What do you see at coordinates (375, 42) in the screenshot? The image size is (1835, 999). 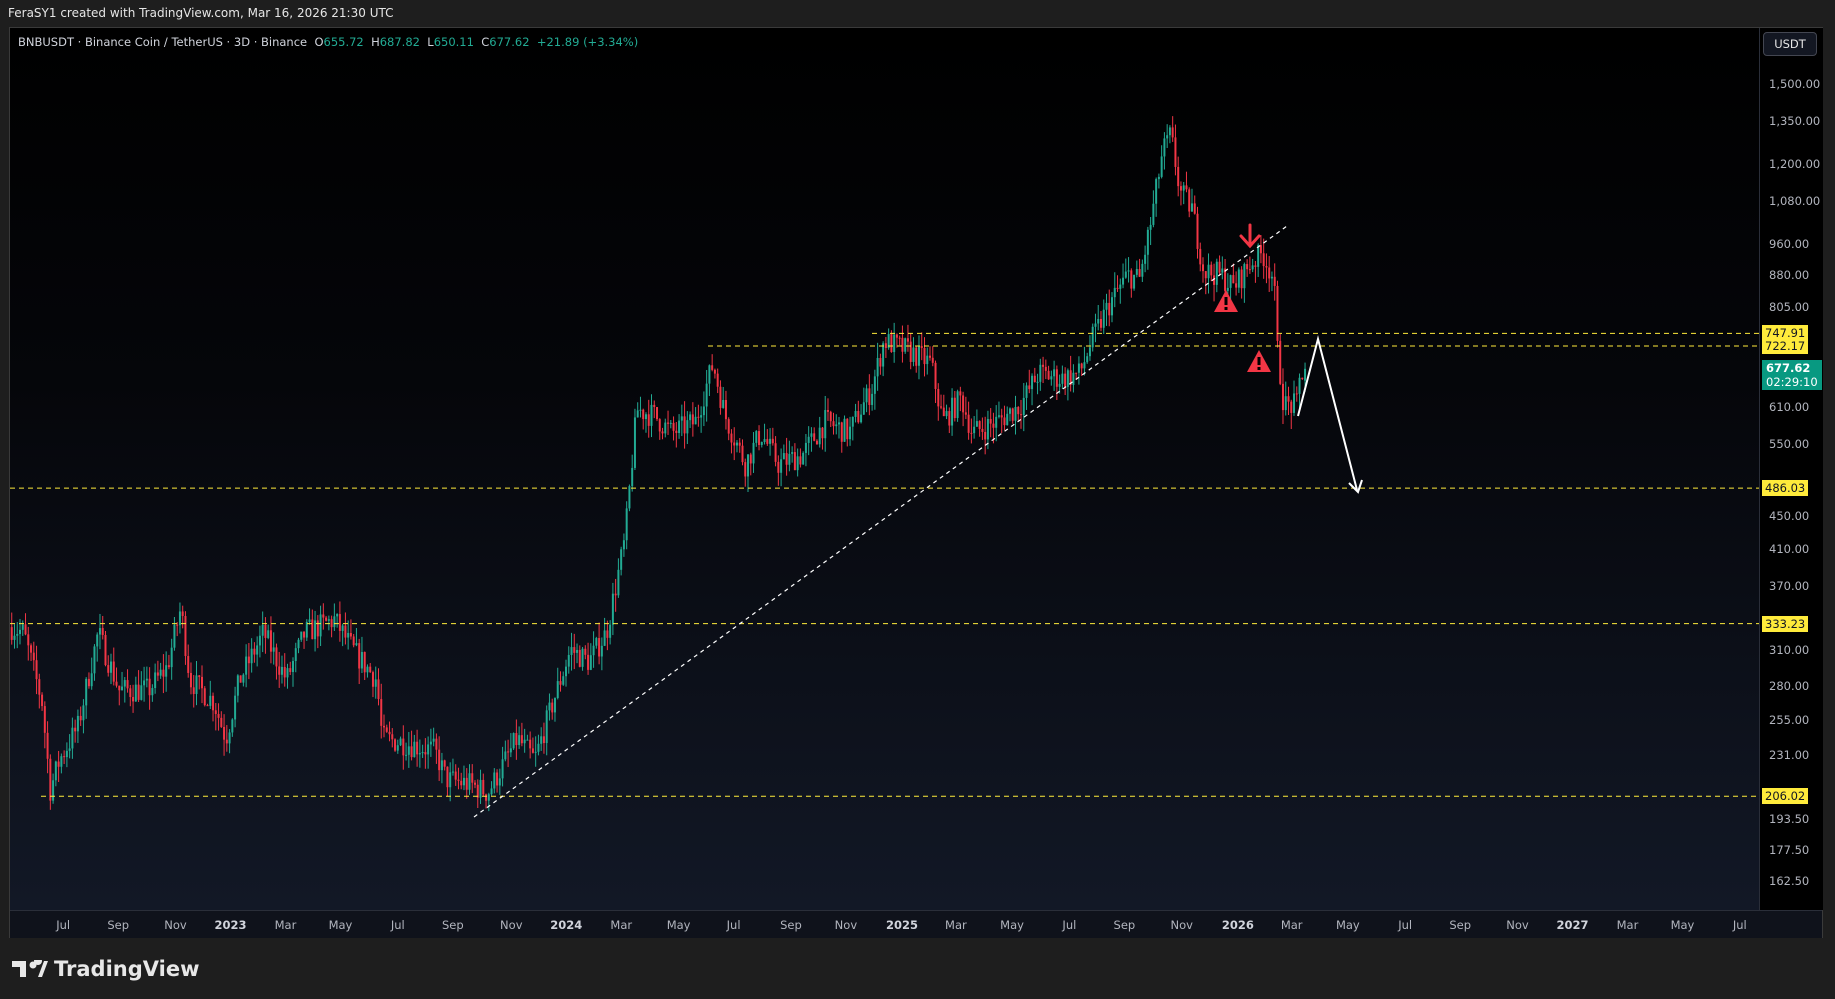 I see `high-label: H` at bounding box center [375, 42].